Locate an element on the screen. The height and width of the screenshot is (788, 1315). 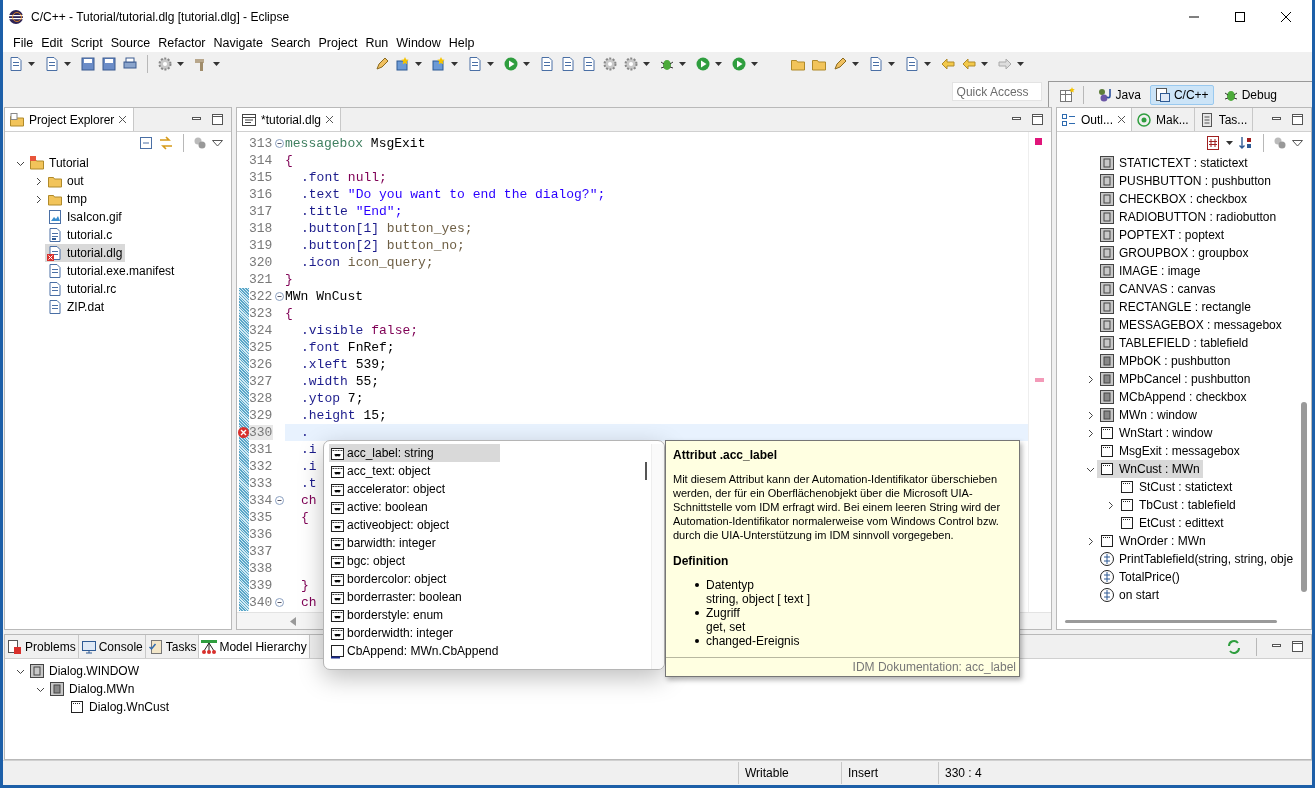
outline-item: EtCust : edittext is located at coordinates (1172, 523).